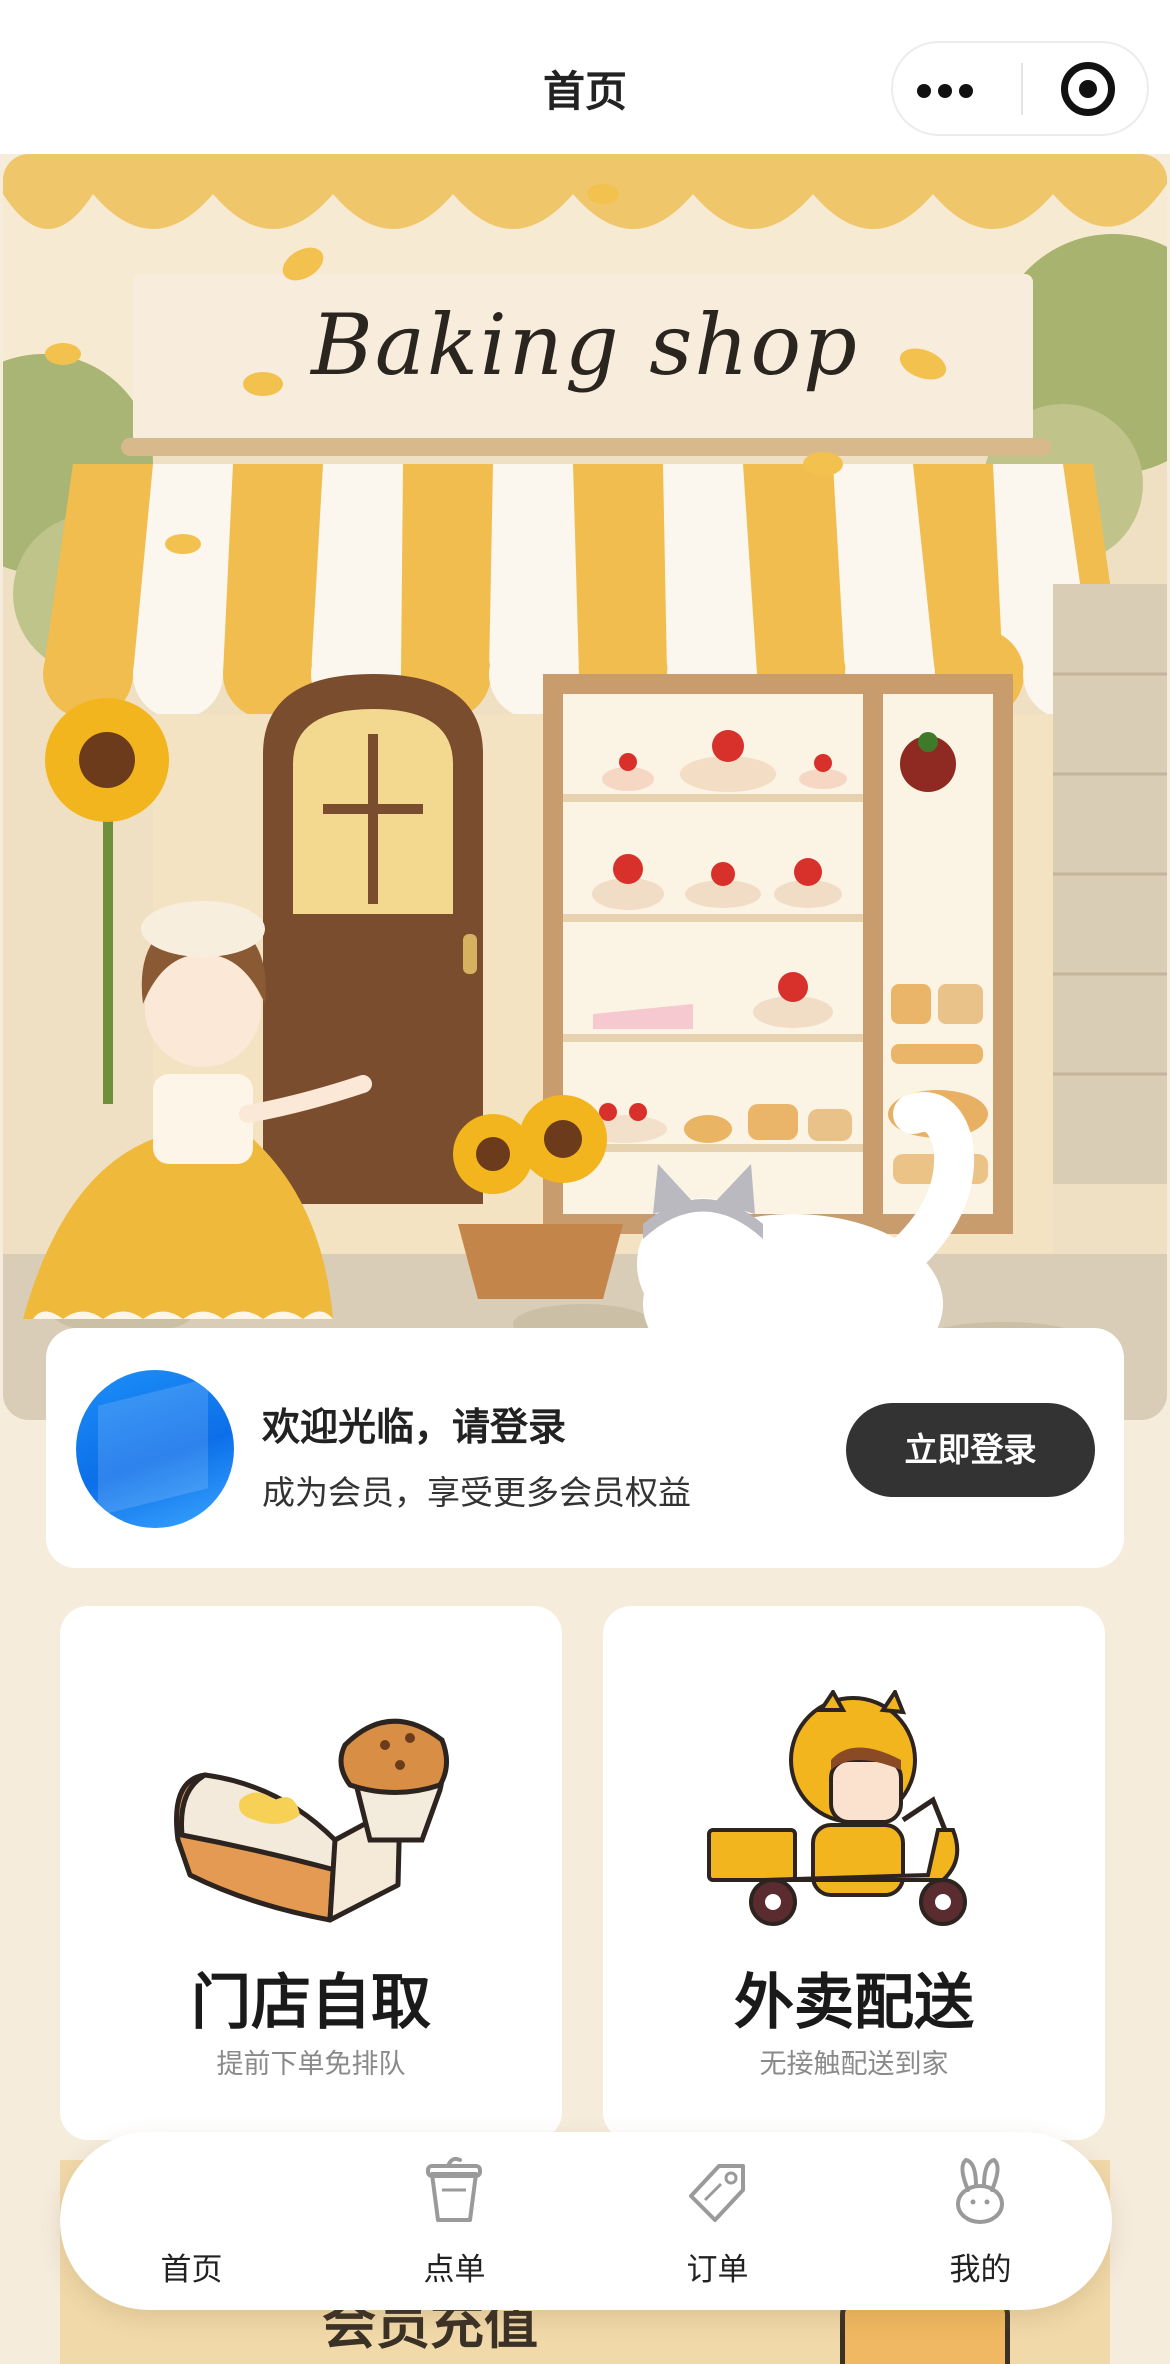 The image size is (1170, 2364). Describe the element at coordinates (191, 2221) in the screenshot. I see `tab-home: 首页` at that location.